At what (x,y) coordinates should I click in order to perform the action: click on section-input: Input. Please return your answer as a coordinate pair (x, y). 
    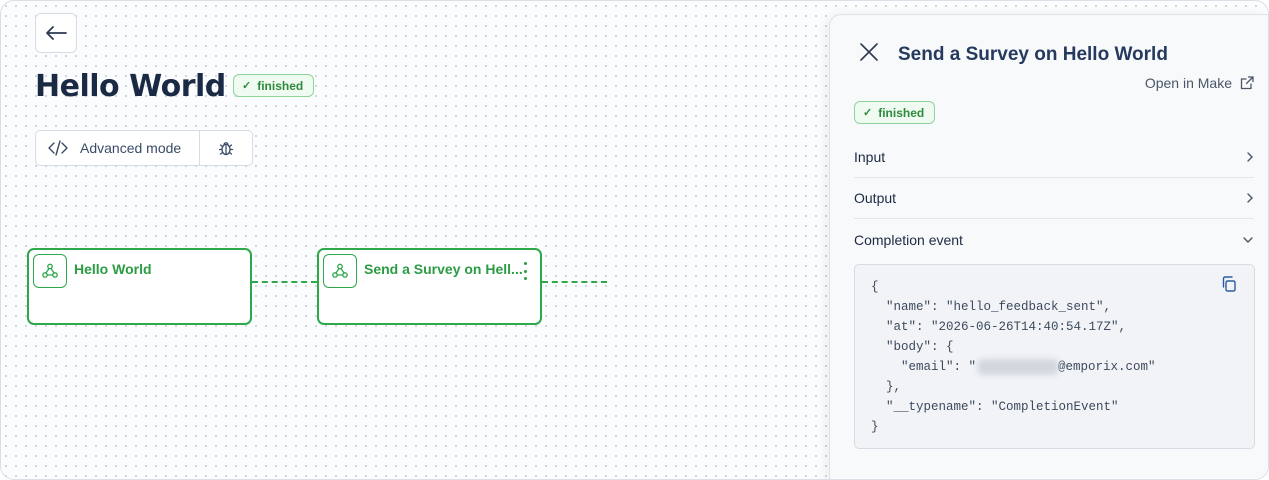
    Looking at the image, I should click on (1054, 157).